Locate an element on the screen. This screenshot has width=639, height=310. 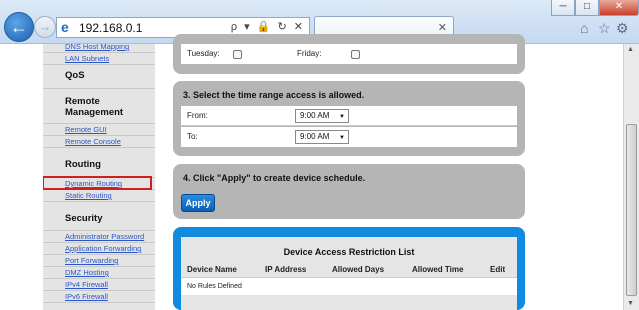
to-row: To: 9:00 AM ▼ is located at coordinates (349, 137).